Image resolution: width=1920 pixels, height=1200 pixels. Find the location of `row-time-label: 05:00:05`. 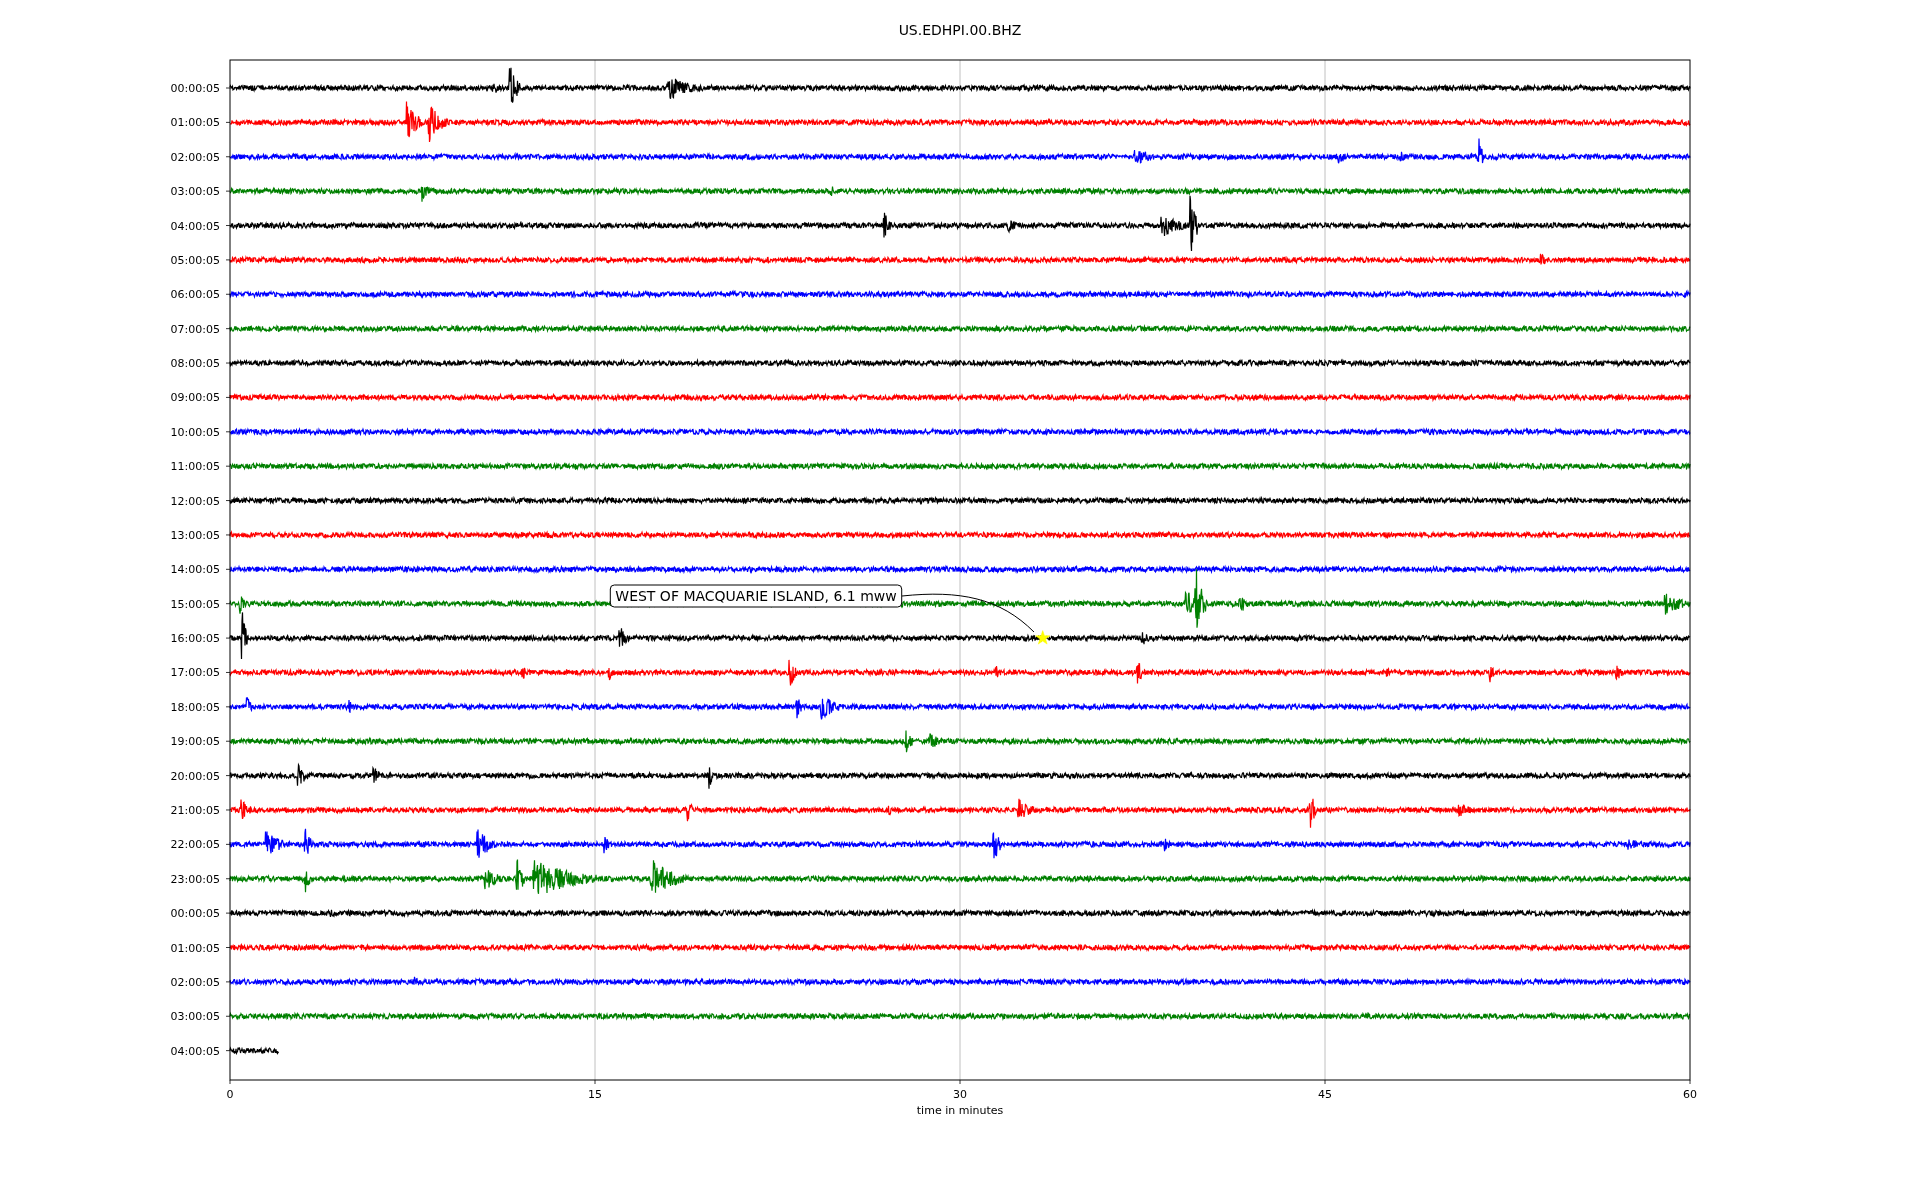

row-time-label: 05:00:05 is located at coordinates (195, 260).